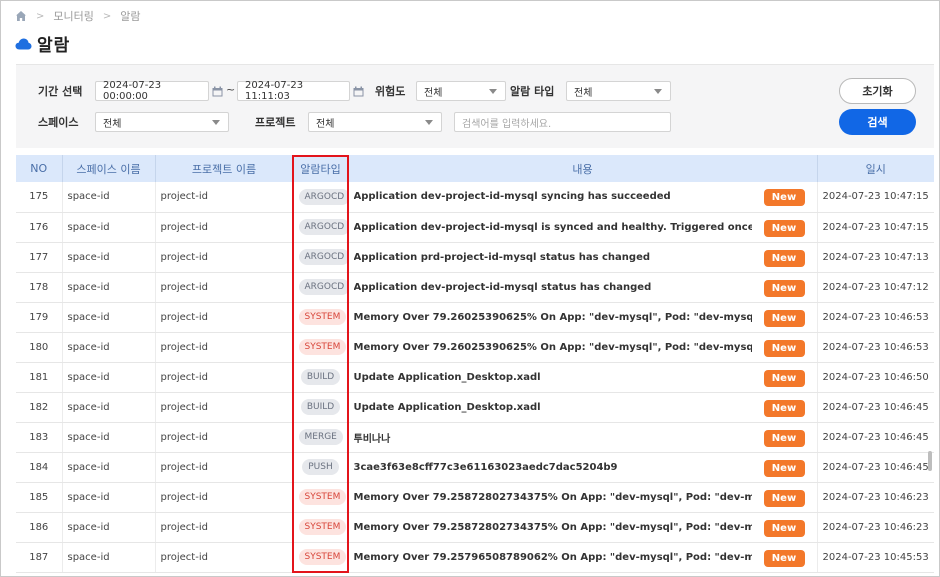 This screenshot has width=940, height=577. What do you see at coordinates (21, 16) in the screenshot?
I see `home-icon` at bounding box center [21, 16].